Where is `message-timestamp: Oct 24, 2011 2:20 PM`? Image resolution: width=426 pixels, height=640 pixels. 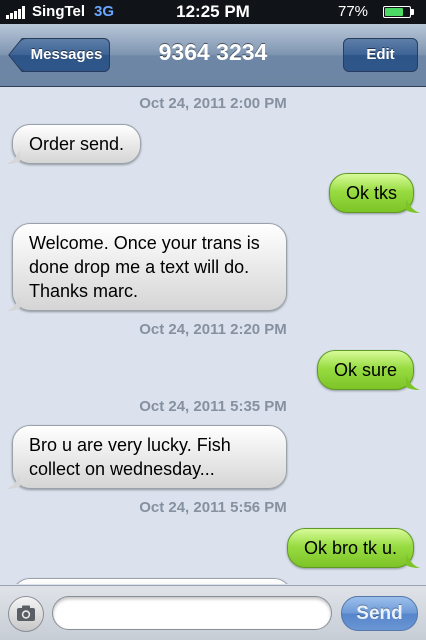
message-timestamp: Oct 24, 2011 2:20 PM is located at coordinates (213, 329).